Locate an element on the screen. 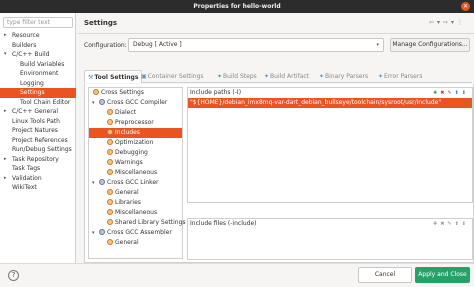  back-icon: ⇦ is located at coordinates (433, 22).